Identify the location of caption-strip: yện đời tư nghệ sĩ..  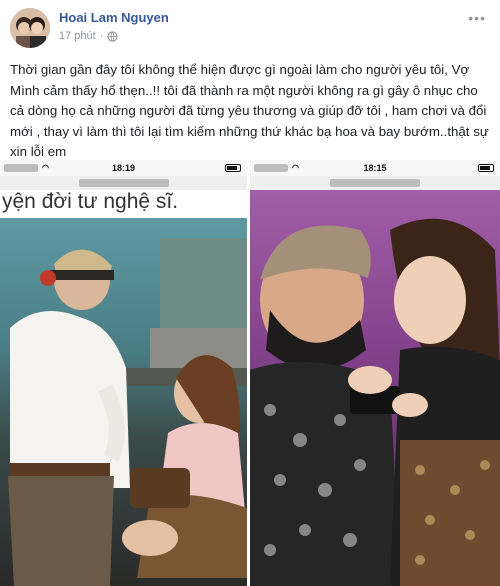
(123, 204).